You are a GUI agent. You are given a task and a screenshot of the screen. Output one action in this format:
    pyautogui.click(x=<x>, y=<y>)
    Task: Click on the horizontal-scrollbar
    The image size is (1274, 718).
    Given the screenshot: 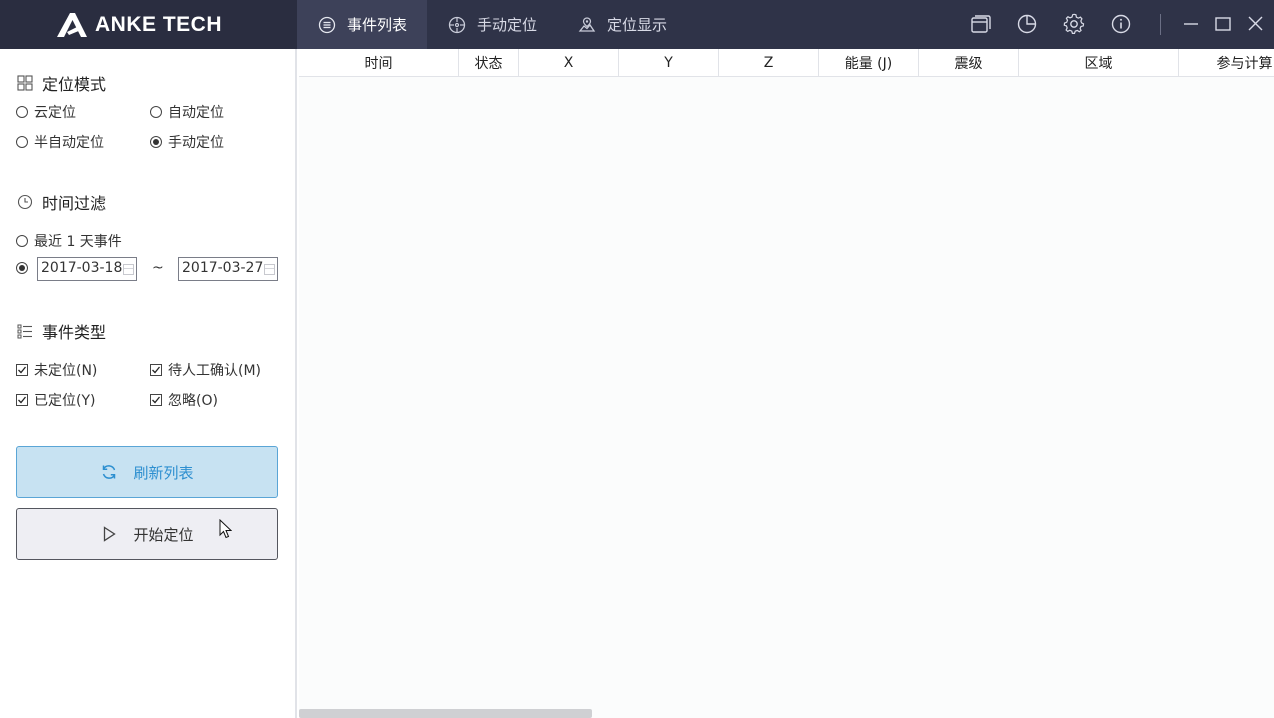 What is the action you would take?
    pyautogui.click(x=786, y=712)
    